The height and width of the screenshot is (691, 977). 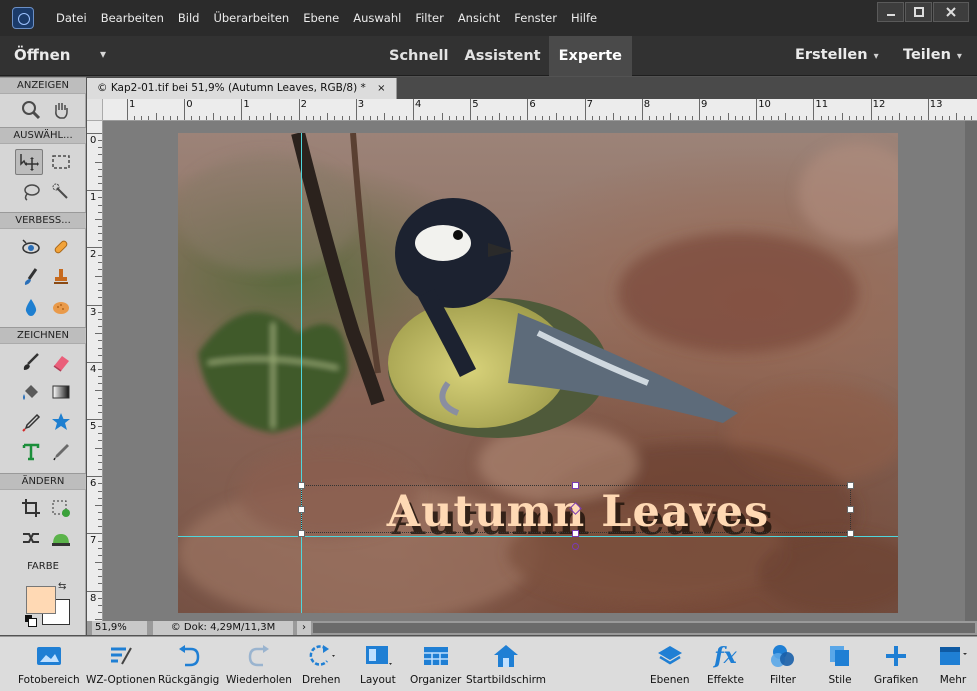 I want to click on paint-bucket-tool-icon, so click(x=31, y=392).